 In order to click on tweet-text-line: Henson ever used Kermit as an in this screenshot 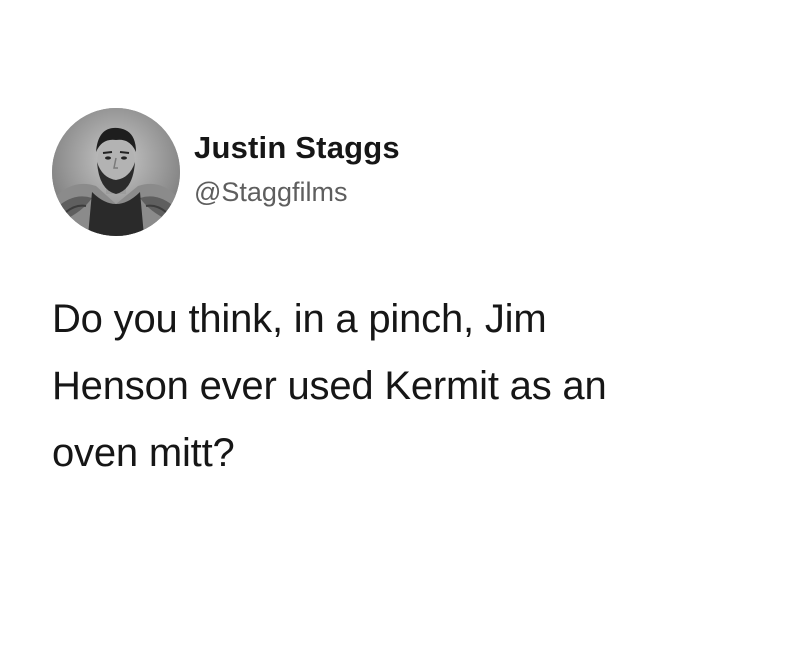, I will do `click(329, 386)`.